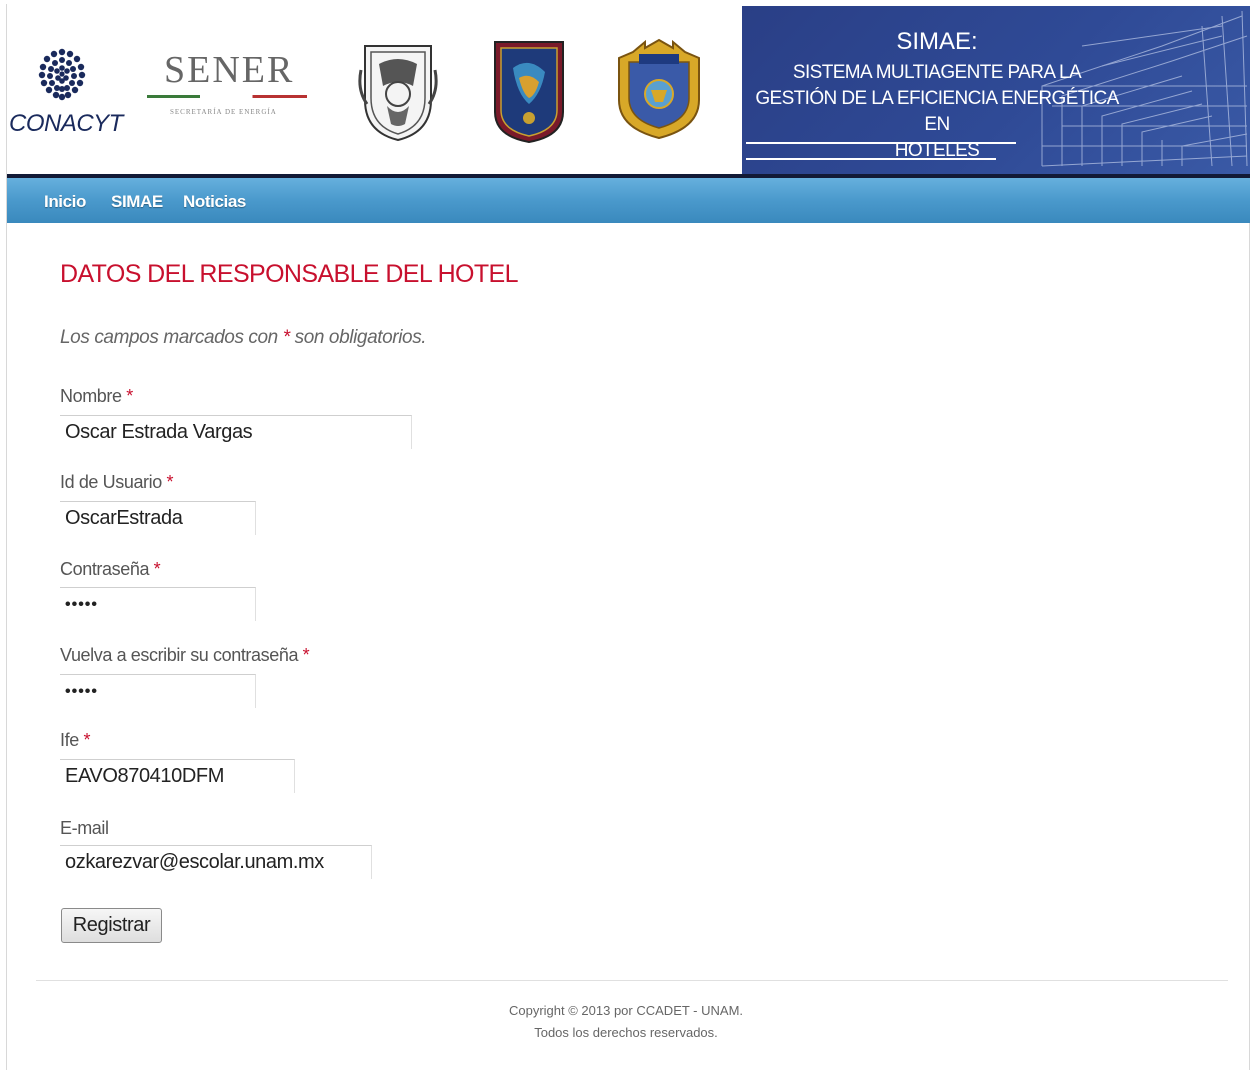 Image resolution: width=1252 pixels, height=1072 pixels. I want to click on label-text: Id de Usuario, so click(111, 482).